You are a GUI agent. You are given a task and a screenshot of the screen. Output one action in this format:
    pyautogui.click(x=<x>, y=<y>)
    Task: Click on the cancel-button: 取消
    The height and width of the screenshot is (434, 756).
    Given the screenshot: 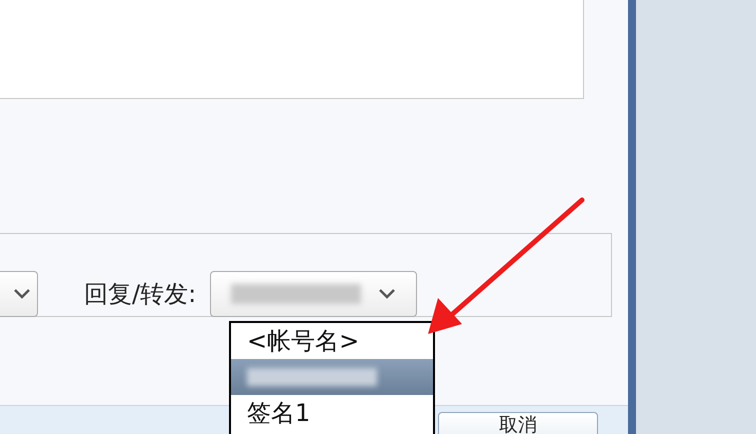 What is the action you would take?
    pyautogui.click(x=518, y=423)
    